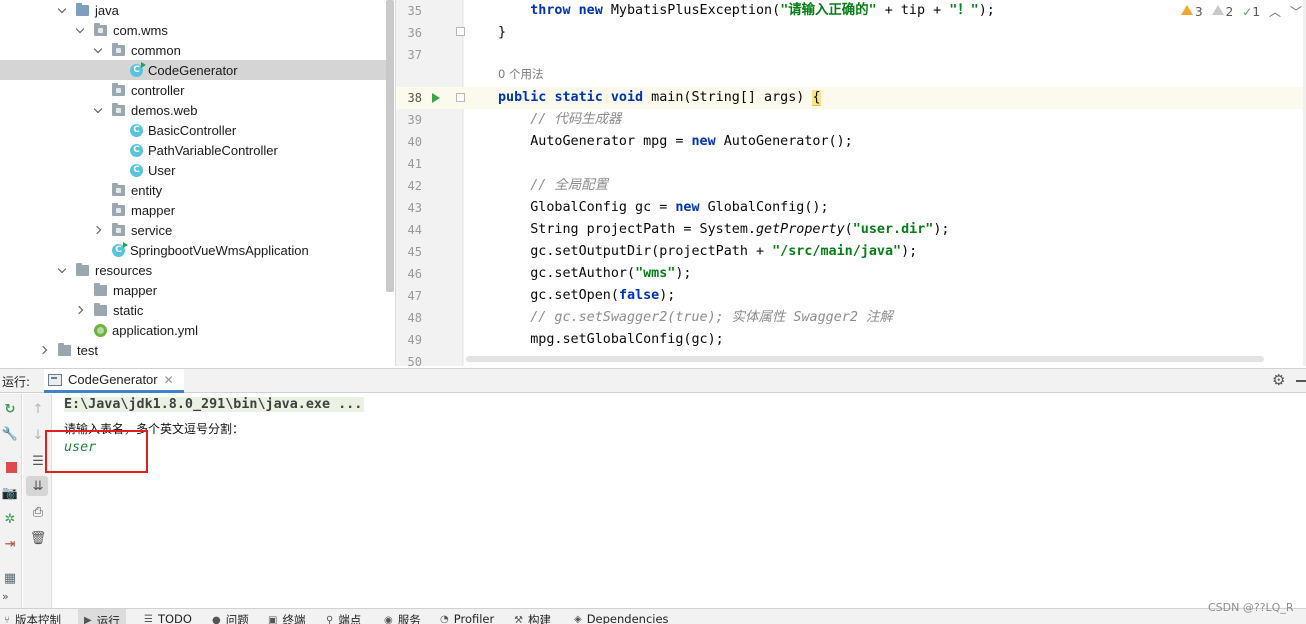 Image resolution: width=1306 pixels, height=624 pixels. What do you see at coordinates (10, 493) in the screenshot?
I see `camera-icon: 📷` at bounding box center [10, 493].